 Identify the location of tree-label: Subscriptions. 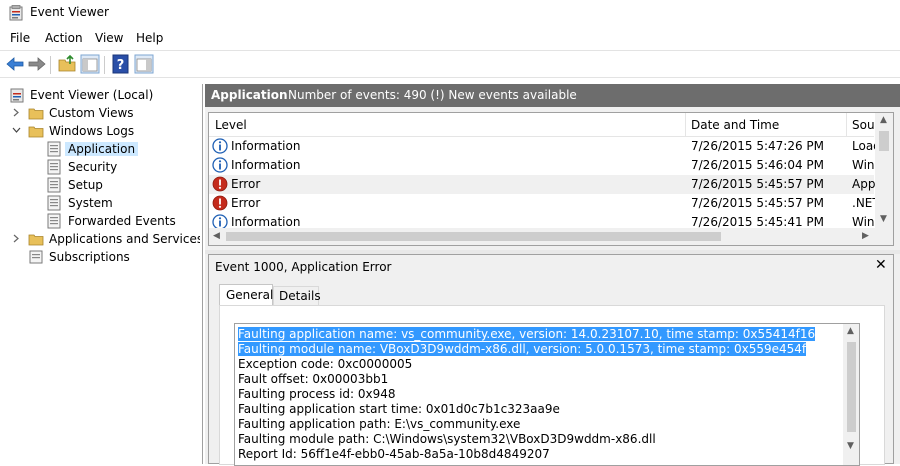
(89, 257).